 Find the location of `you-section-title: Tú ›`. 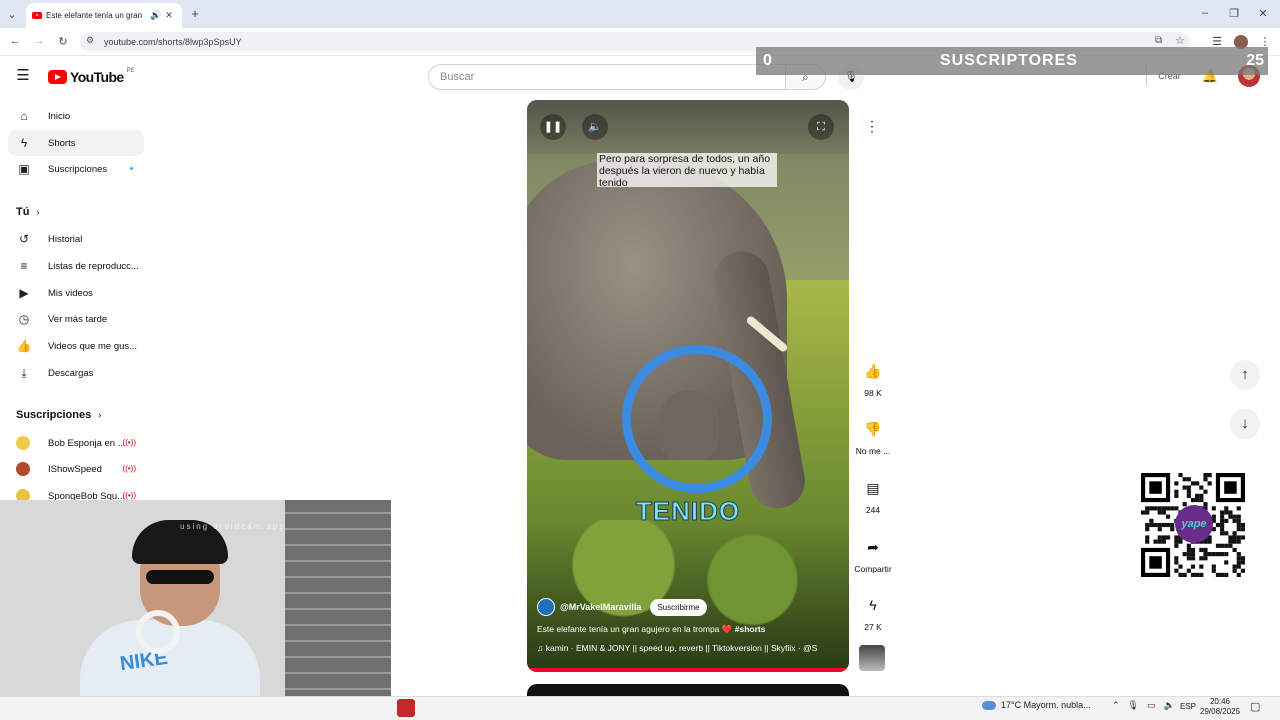

you-section-title: Tú › is located at coordinates (28, 212).